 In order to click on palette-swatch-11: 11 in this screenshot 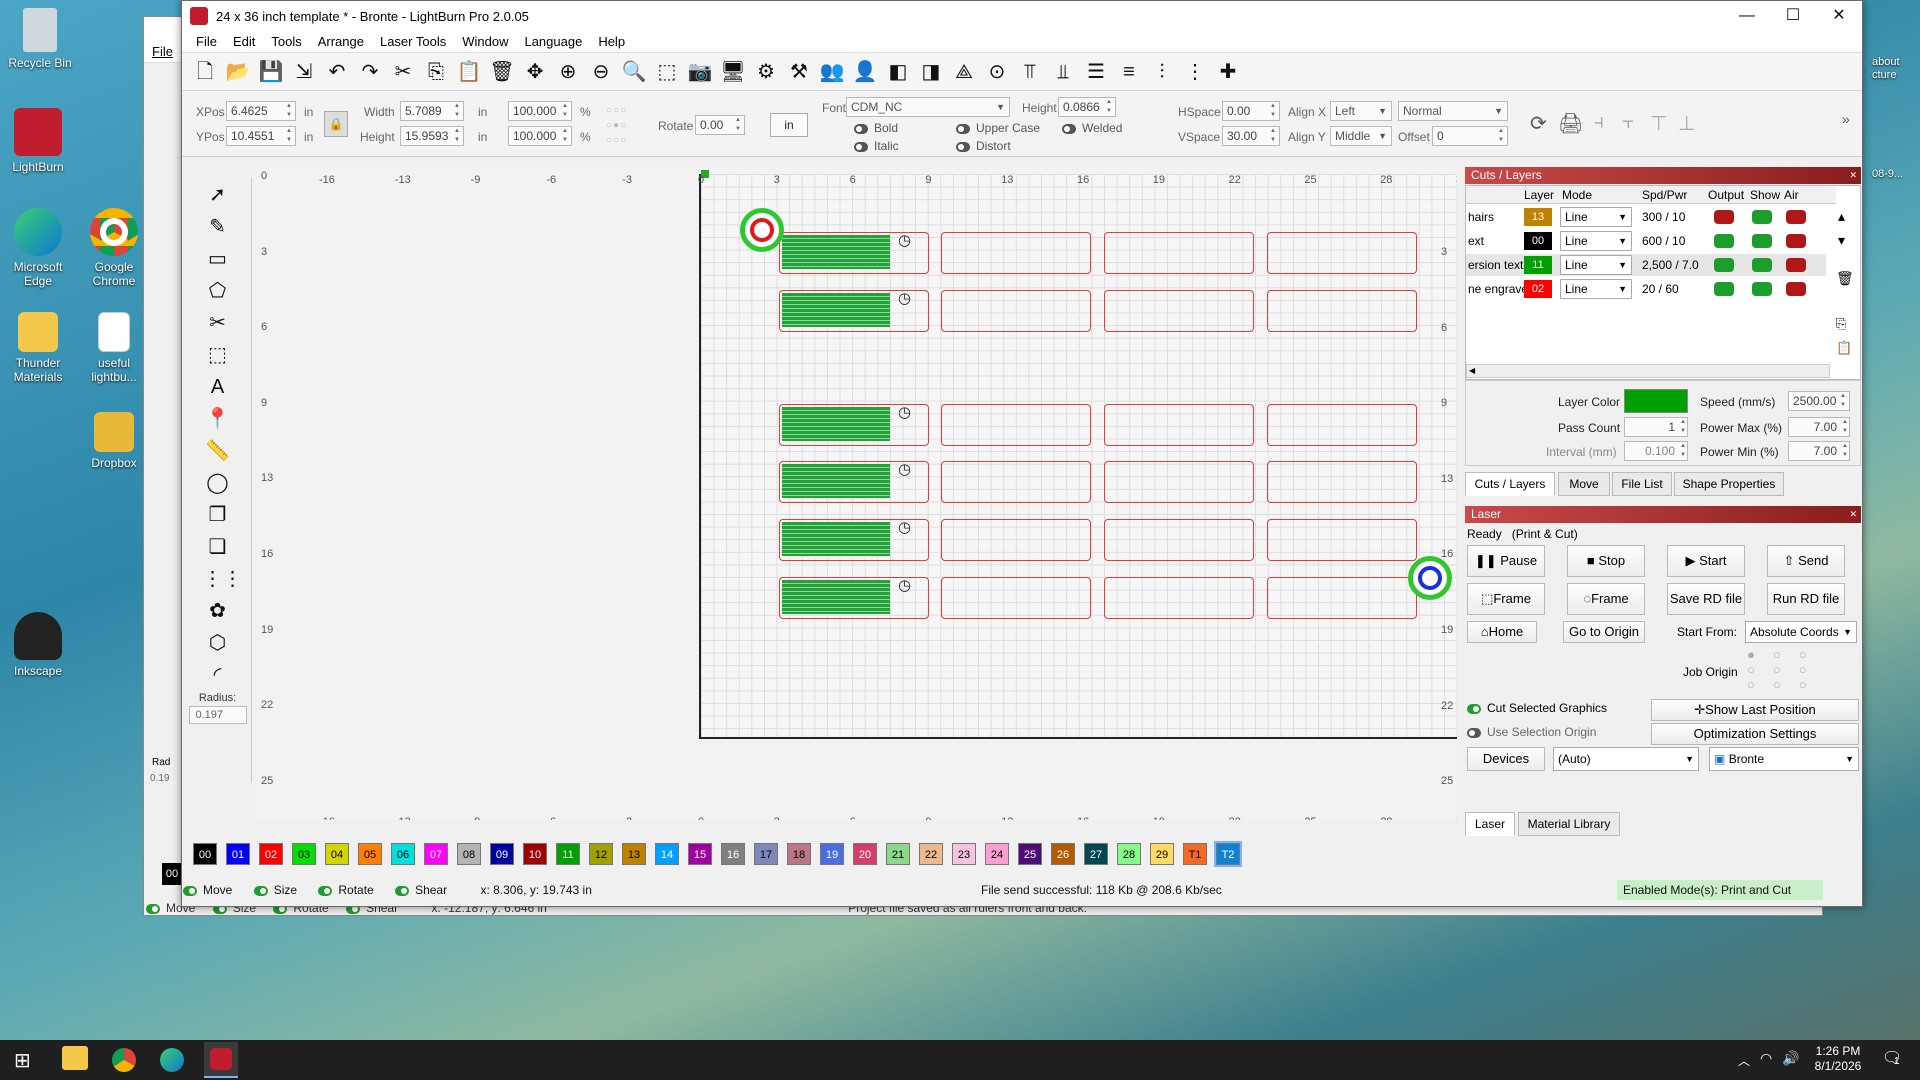, I will do `click(568, 854)`.